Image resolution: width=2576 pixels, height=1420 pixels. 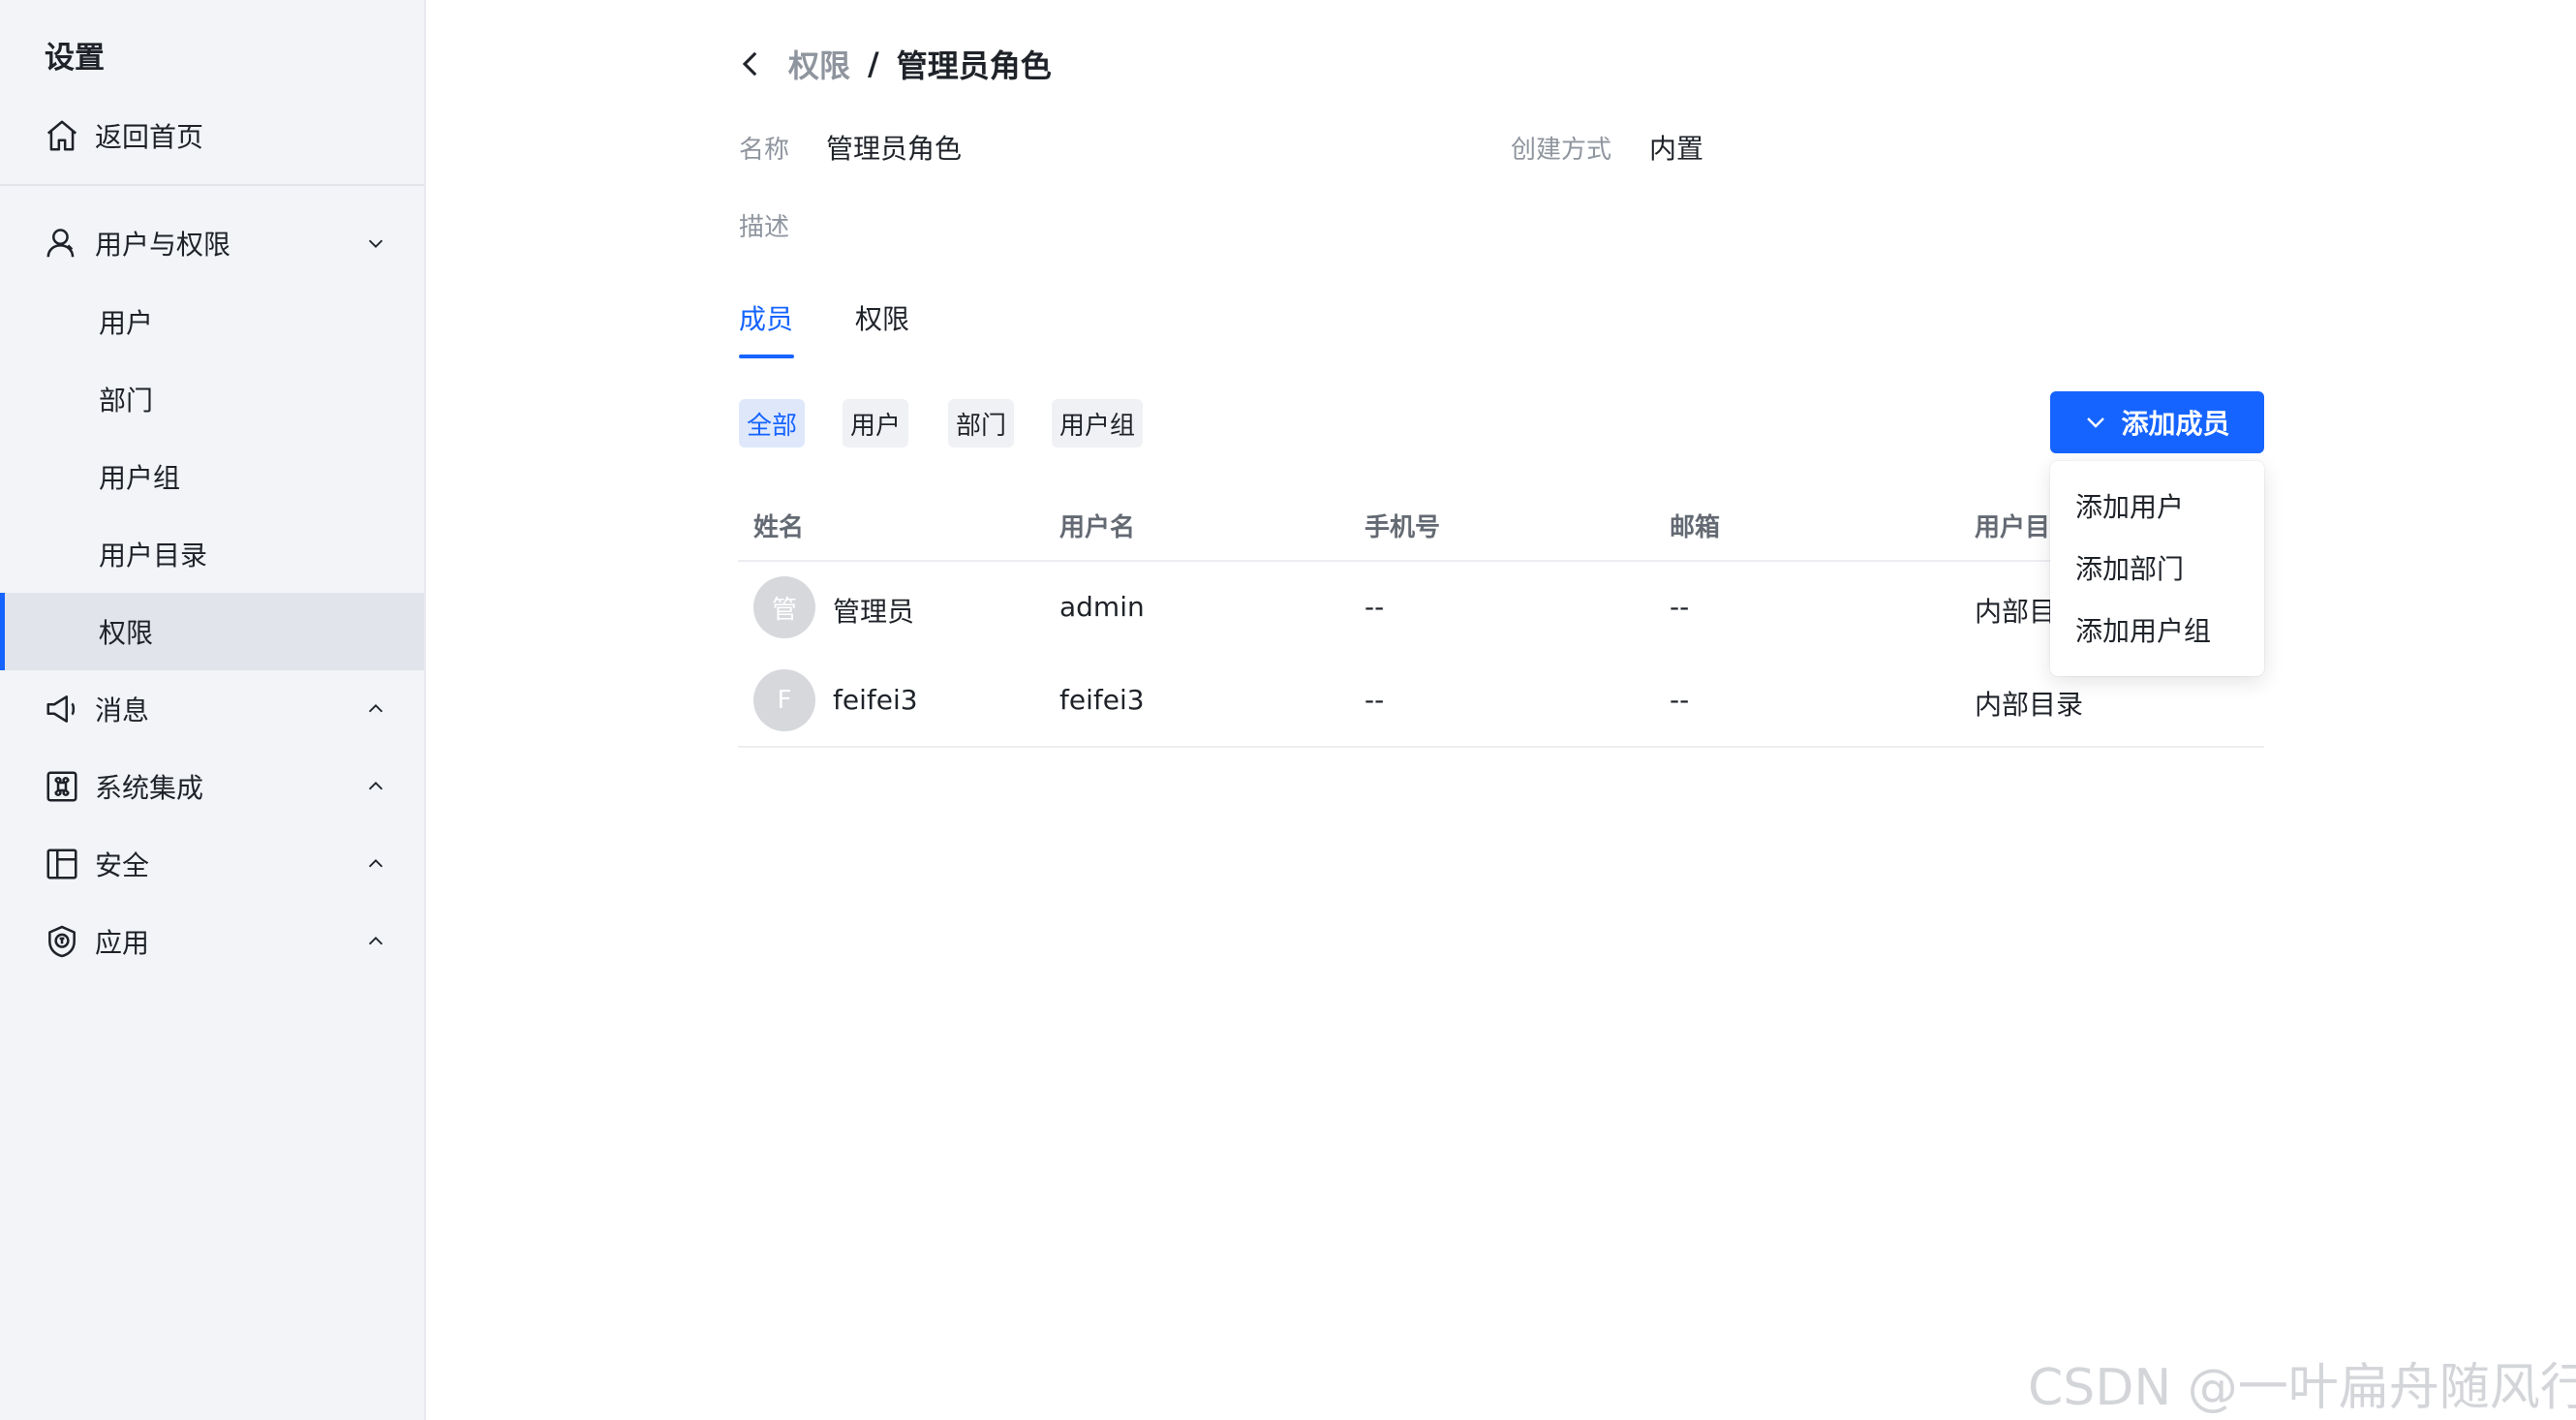 What do you see at coordinates (981, 423) in the screenshot?
I see `filter-departments: 部门` at bounding box center [981, 423].